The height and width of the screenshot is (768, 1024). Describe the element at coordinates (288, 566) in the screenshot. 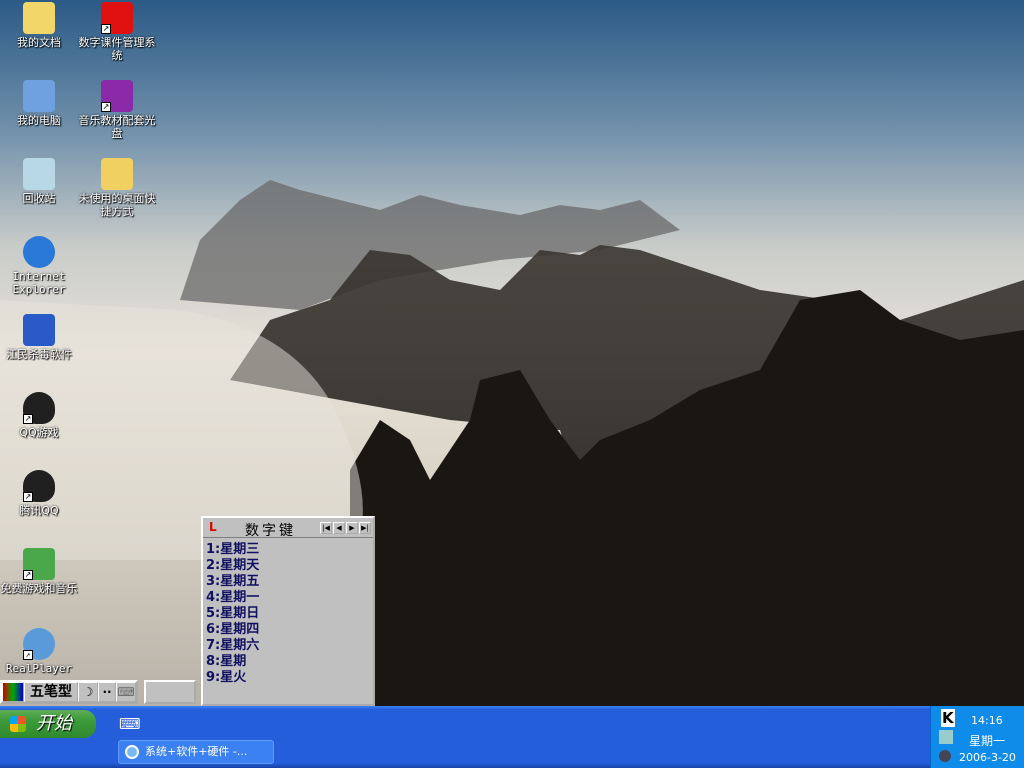

I see `candidate-item: 2:星期天` at that location.